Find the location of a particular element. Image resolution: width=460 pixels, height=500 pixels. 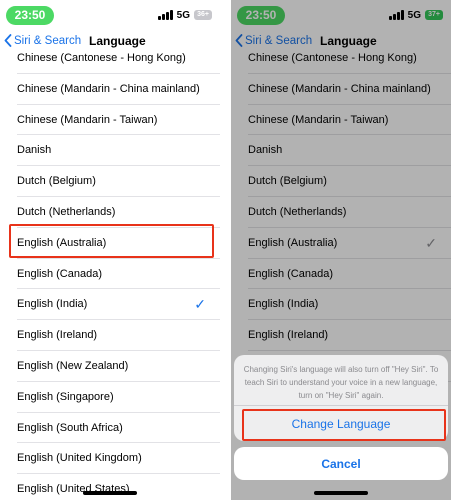

divider is located at coordinates (225, 250).